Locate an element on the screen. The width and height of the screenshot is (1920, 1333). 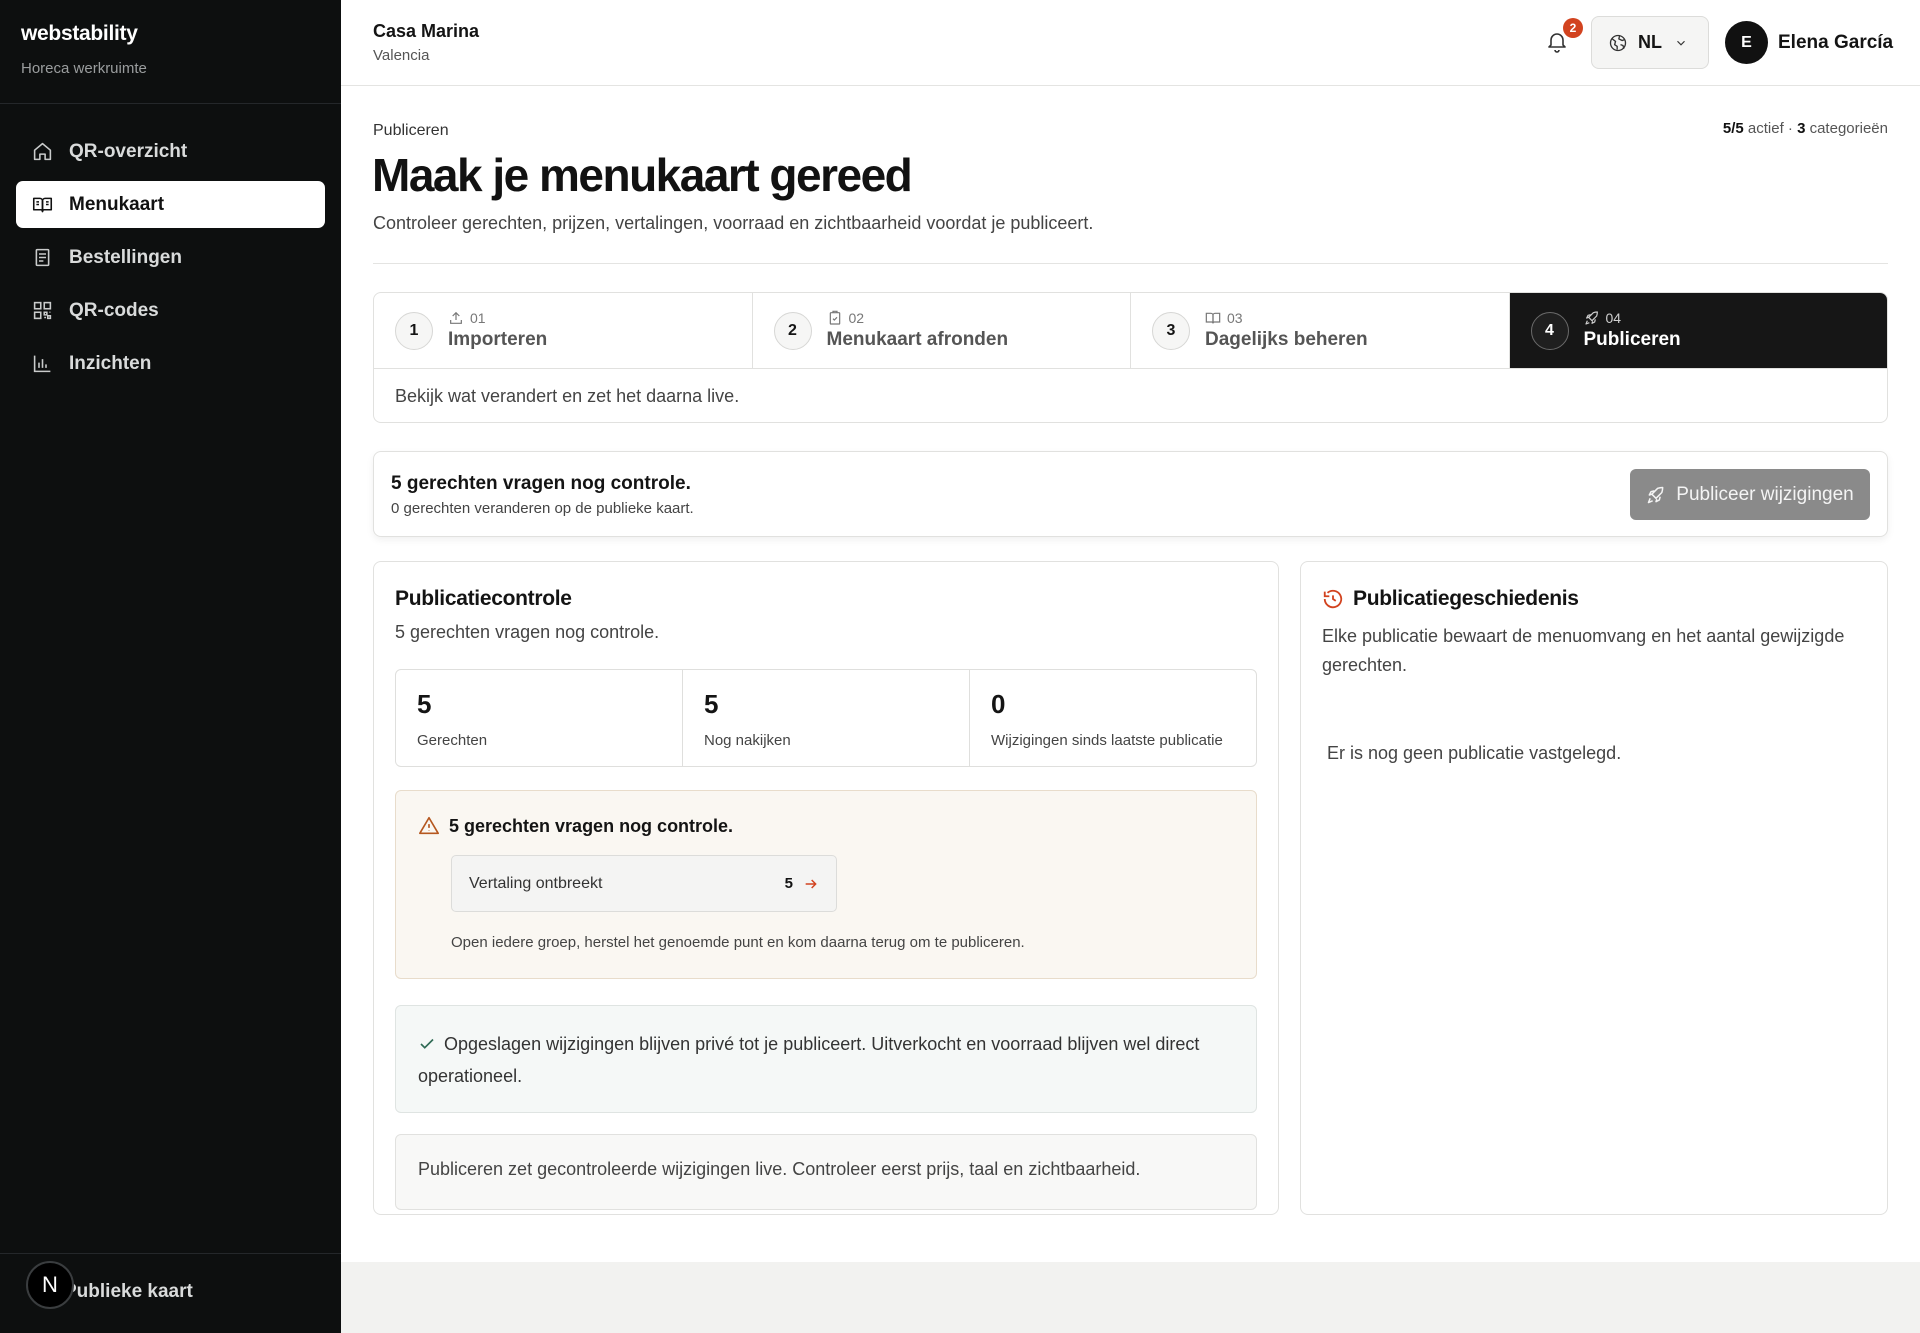
step-number: 3 is located at coordinates (1171, 330).